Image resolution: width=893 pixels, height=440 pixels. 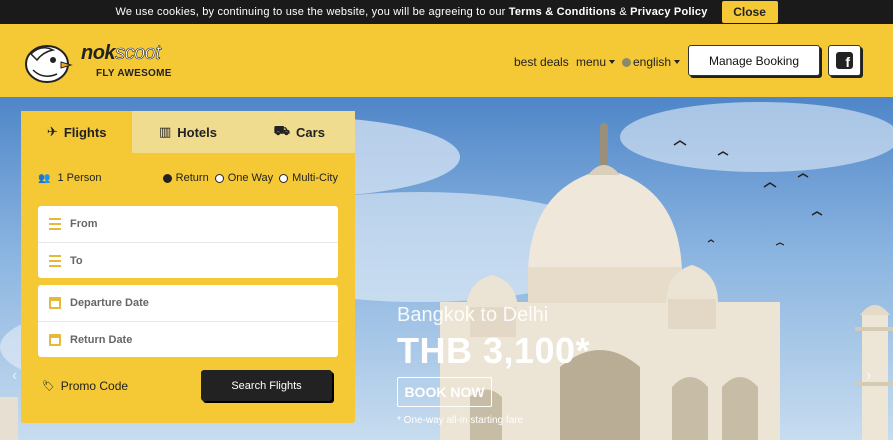 I want to click on book-now-button: BOOK NOW, so click(x=444, y=392).